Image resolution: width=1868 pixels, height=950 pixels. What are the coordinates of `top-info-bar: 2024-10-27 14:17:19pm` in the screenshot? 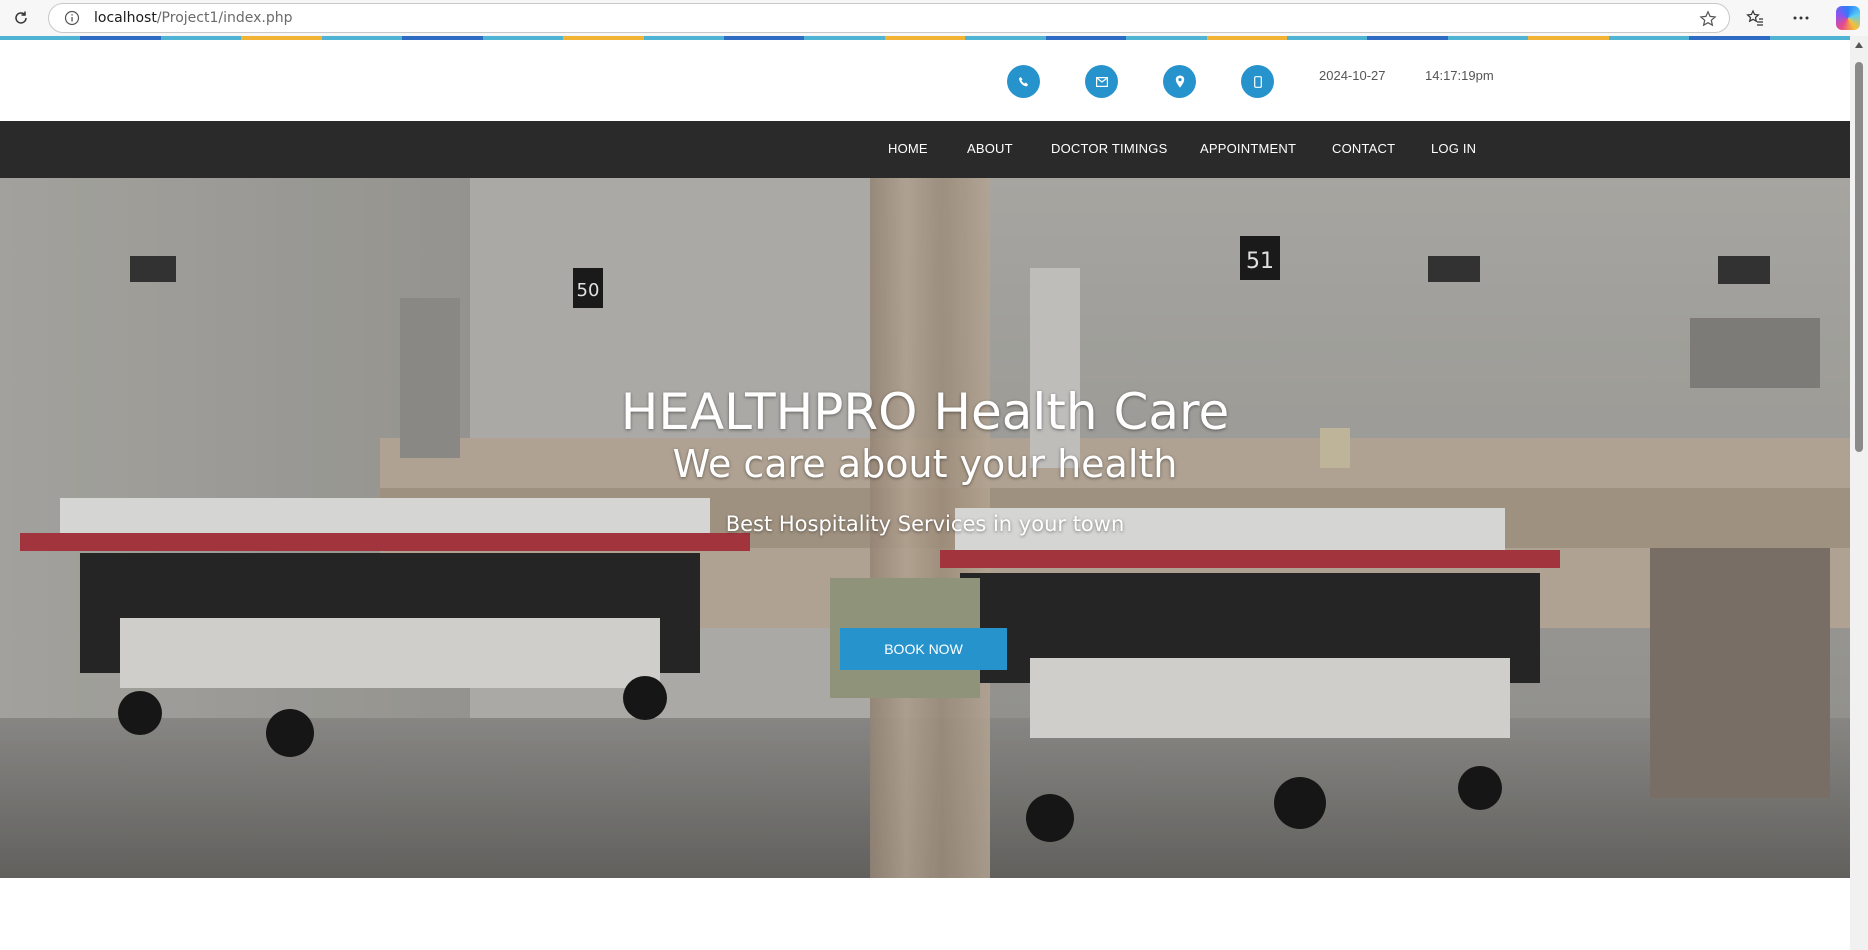 It's located at (925, 80).